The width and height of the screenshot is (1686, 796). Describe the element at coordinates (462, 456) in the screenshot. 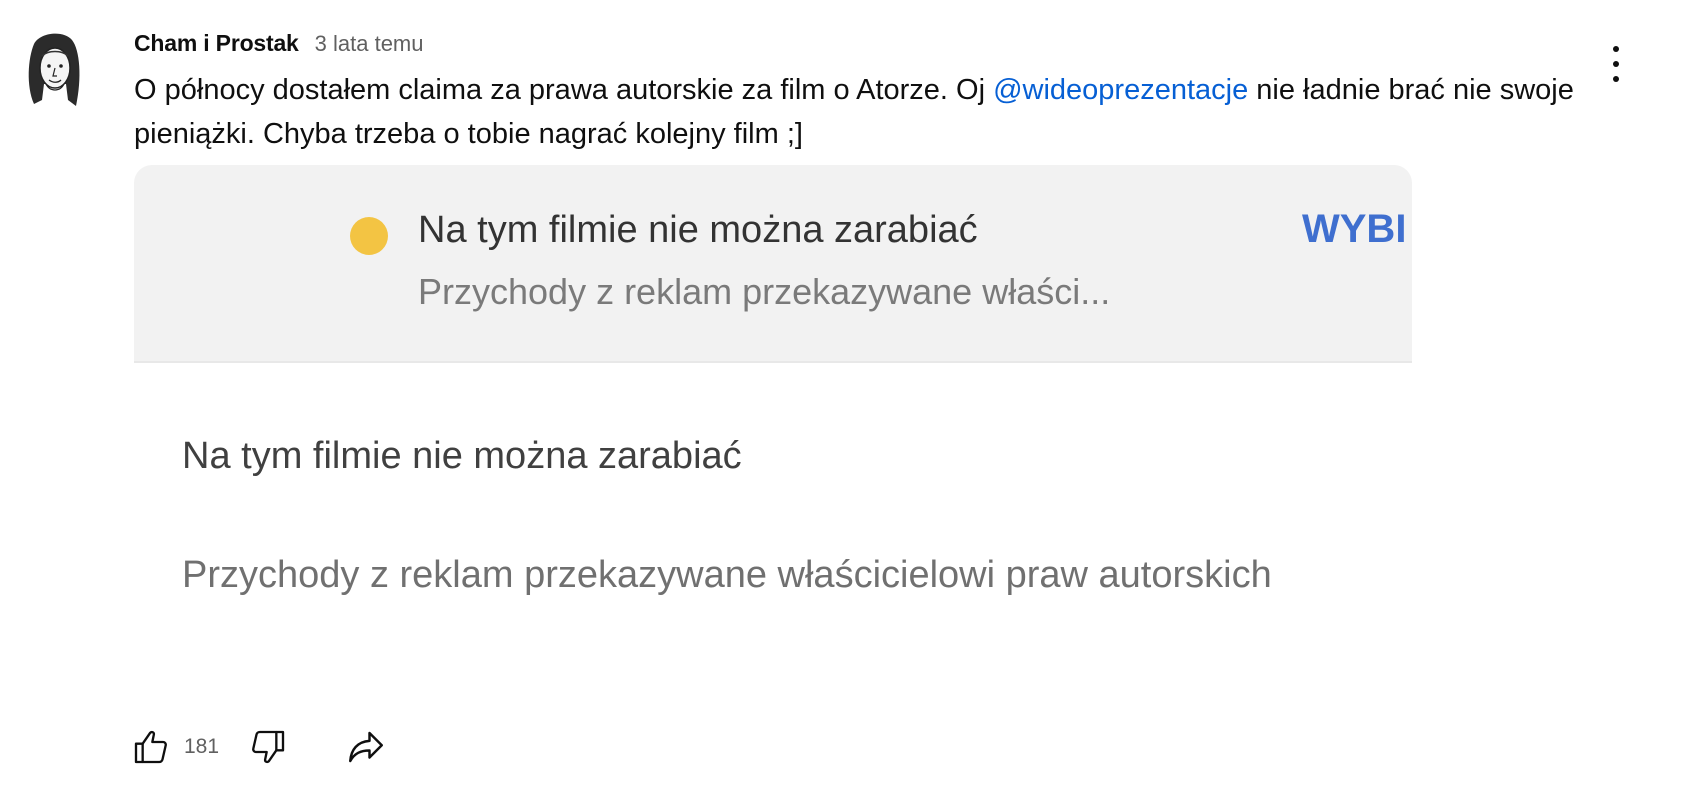

I see `detail-title: Na tym filmie nie można zarabiać` at that location.